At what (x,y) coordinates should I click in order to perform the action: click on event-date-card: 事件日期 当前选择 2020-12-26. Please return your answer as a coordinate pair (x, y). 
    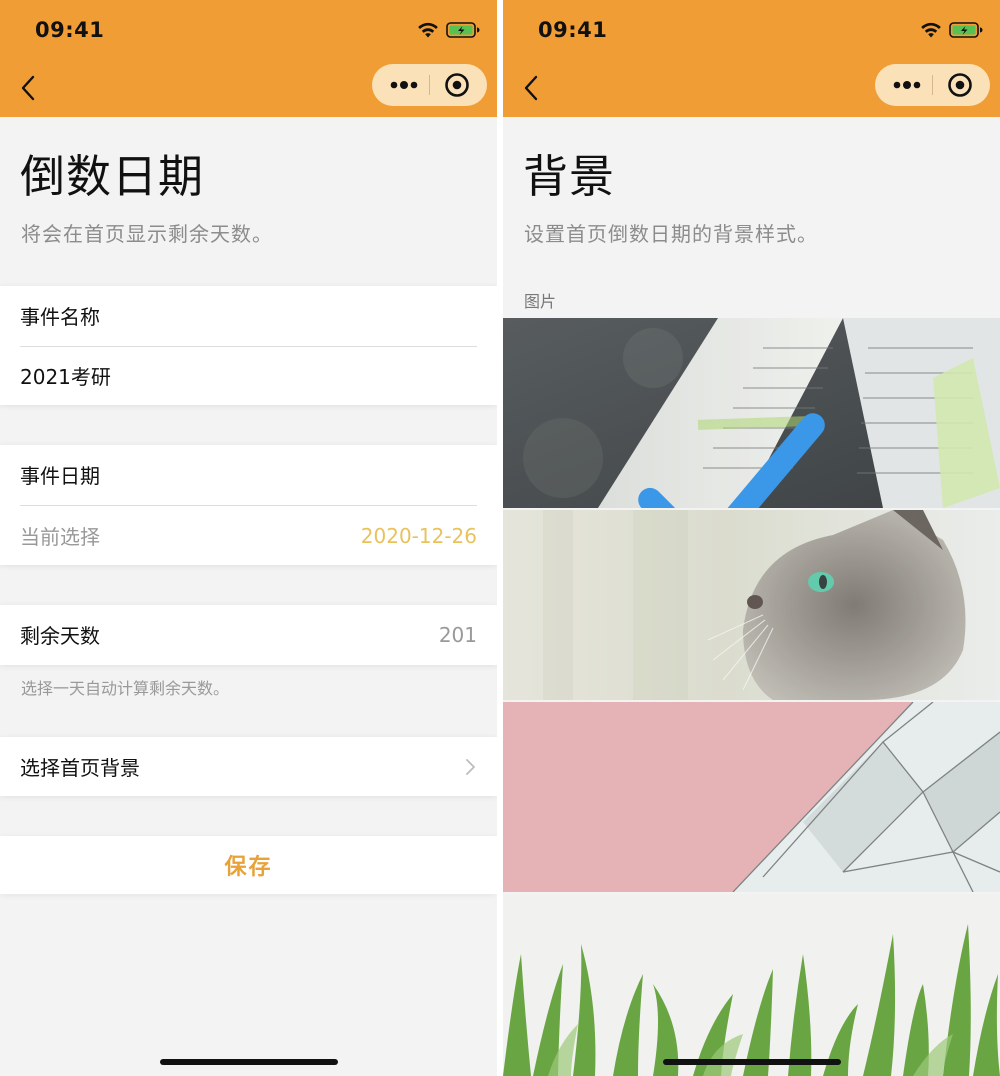
    Looking at the image, I should click on (248, 505).